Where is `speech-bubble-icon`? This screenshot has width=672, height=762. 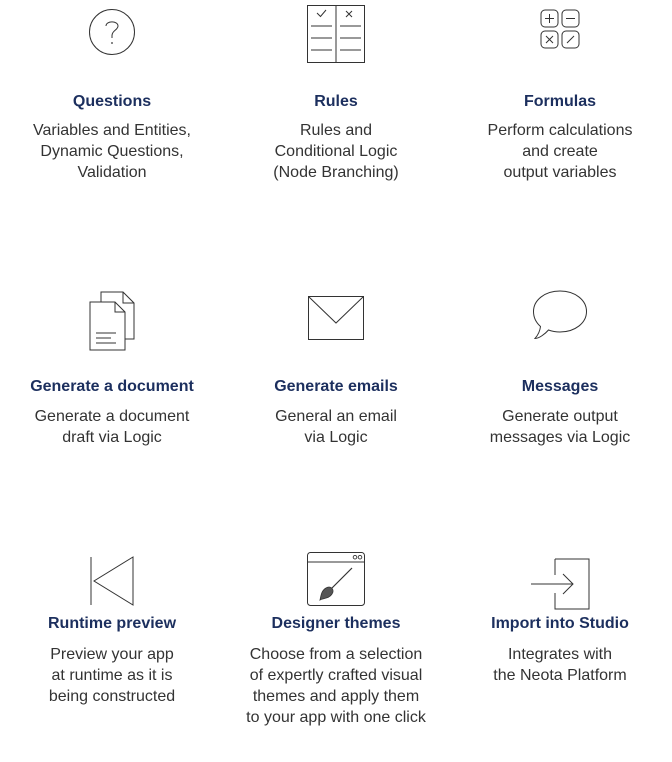 speech-bubble-icon is located at coordinates (560, 315).